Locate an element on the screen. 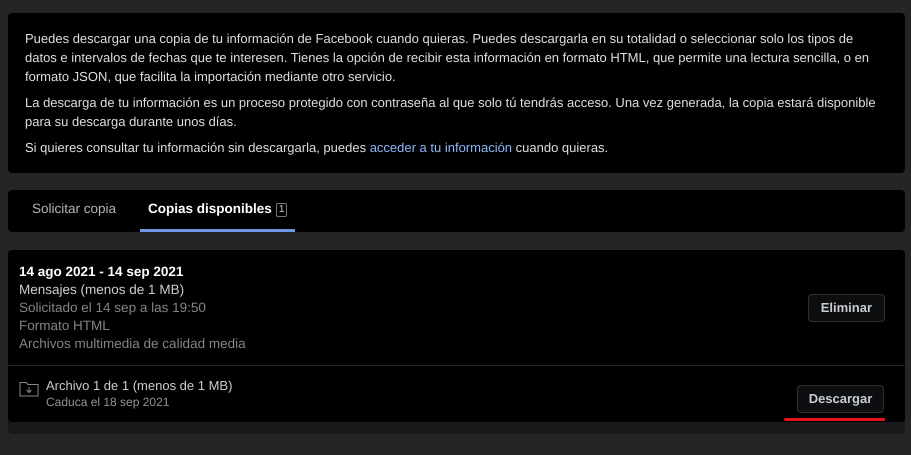 The image size is (911, 455). tab-label: Copias disponibles is located at coordinates (210, 209).